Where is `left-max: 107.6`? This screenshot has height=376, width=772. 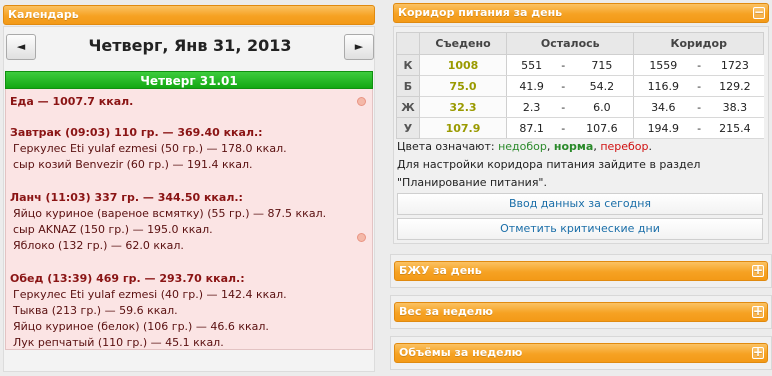
left-max: 107.6 is located at coordinates (602, 128).